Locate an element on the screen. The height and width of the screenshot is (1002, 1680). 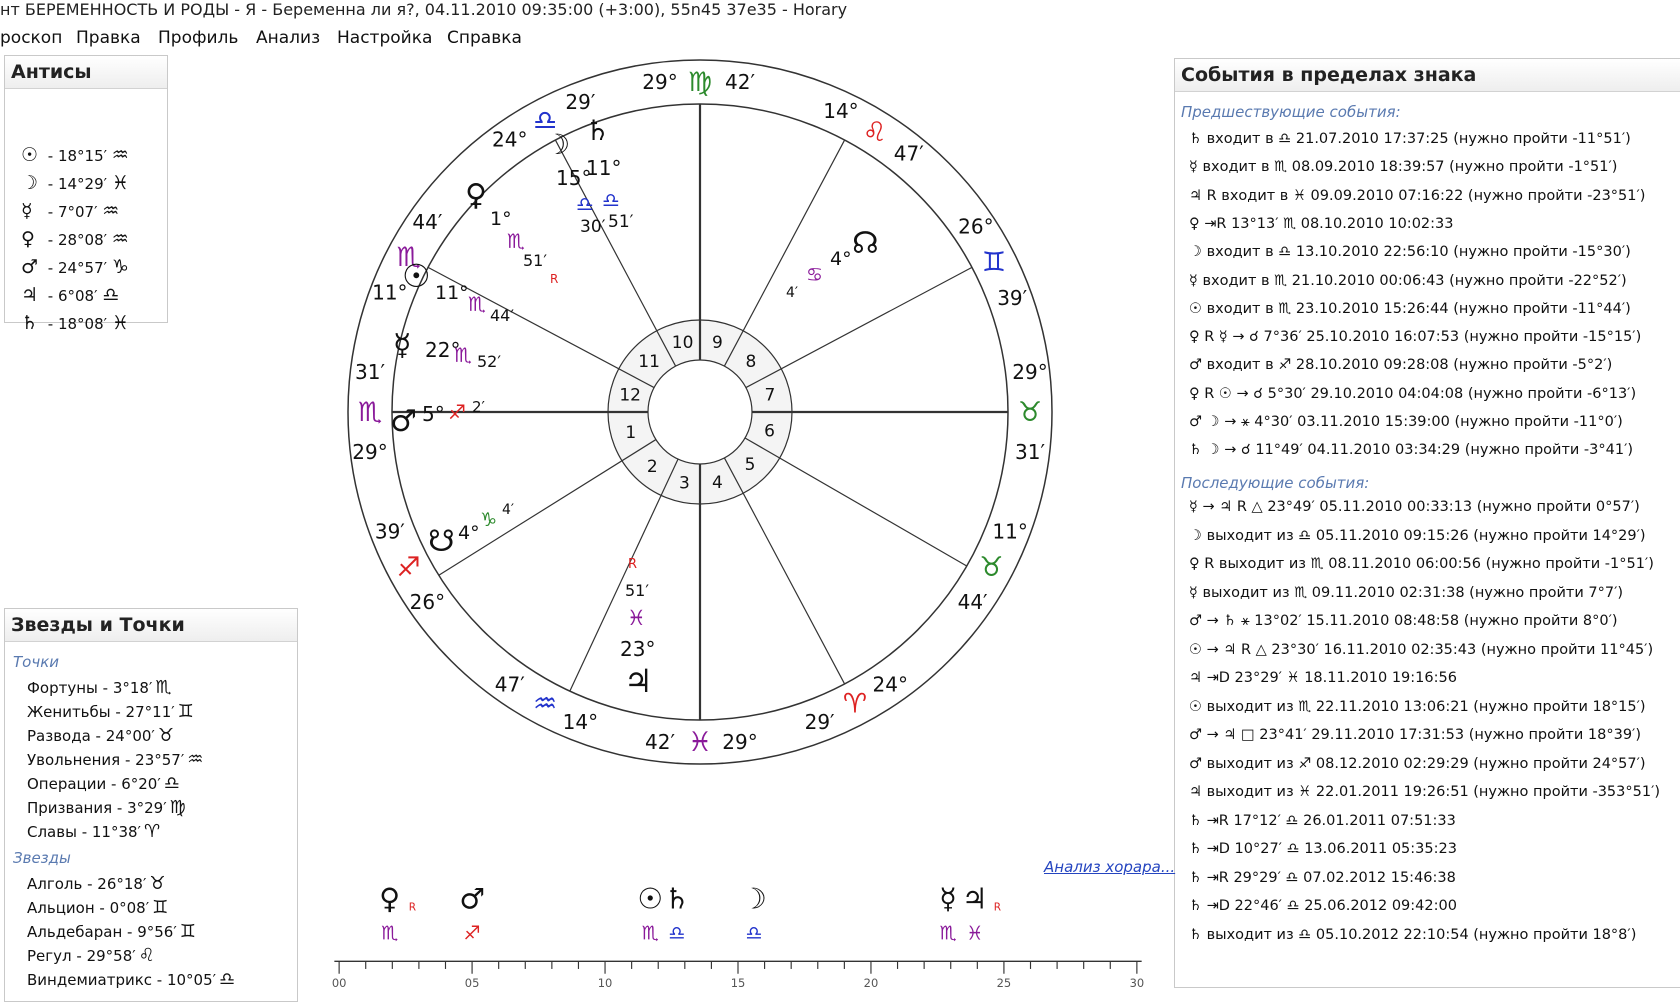
south-node-degree: 4° is located at coordinates (469, 533).